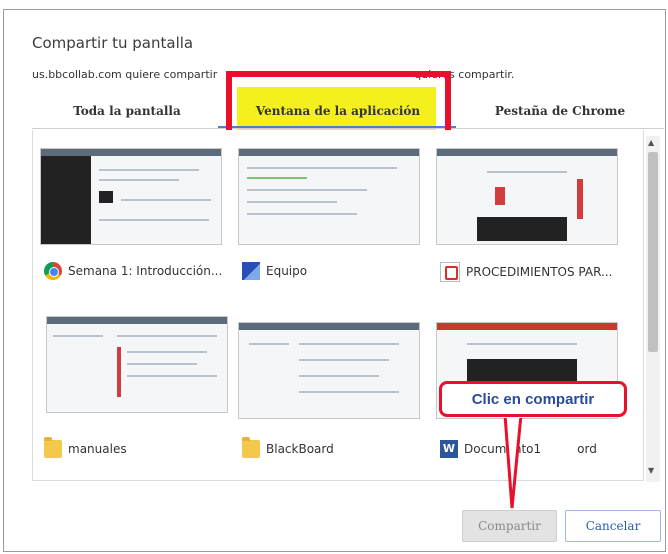 The height and width of the screenshot is (554, 668). I want to click on window-item-blackboard: BlackBoard, so click(288, 447).